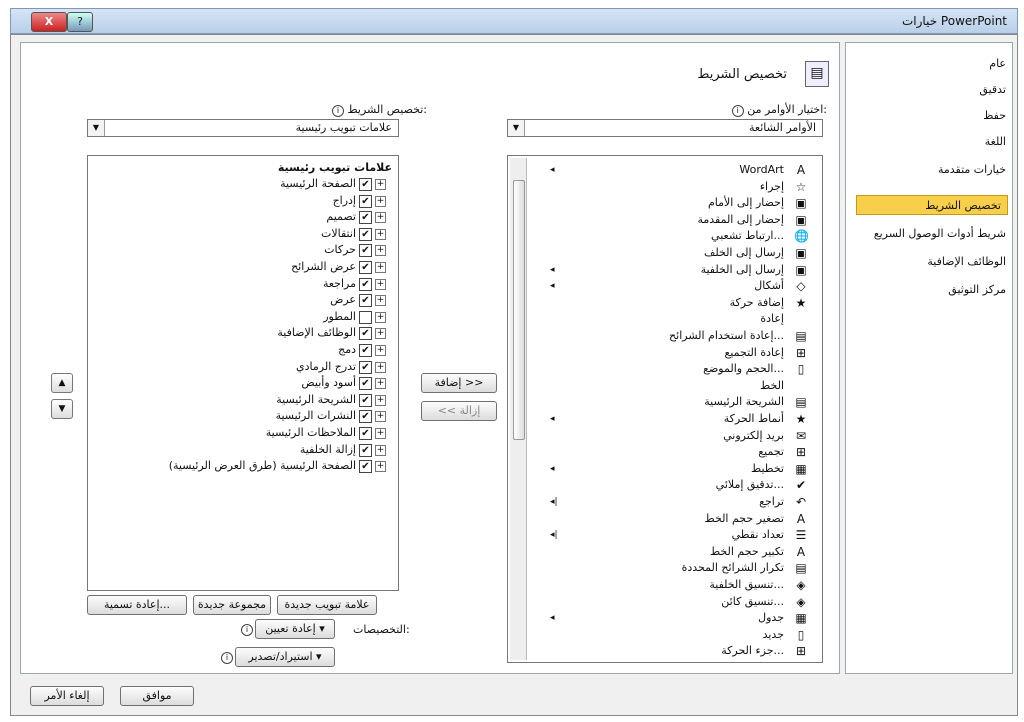 The height and width of the screenshot is (722, 1024). Describe the element at coordinates (997, 63) in the screenshot. I see `nav-item: عام` at that location.